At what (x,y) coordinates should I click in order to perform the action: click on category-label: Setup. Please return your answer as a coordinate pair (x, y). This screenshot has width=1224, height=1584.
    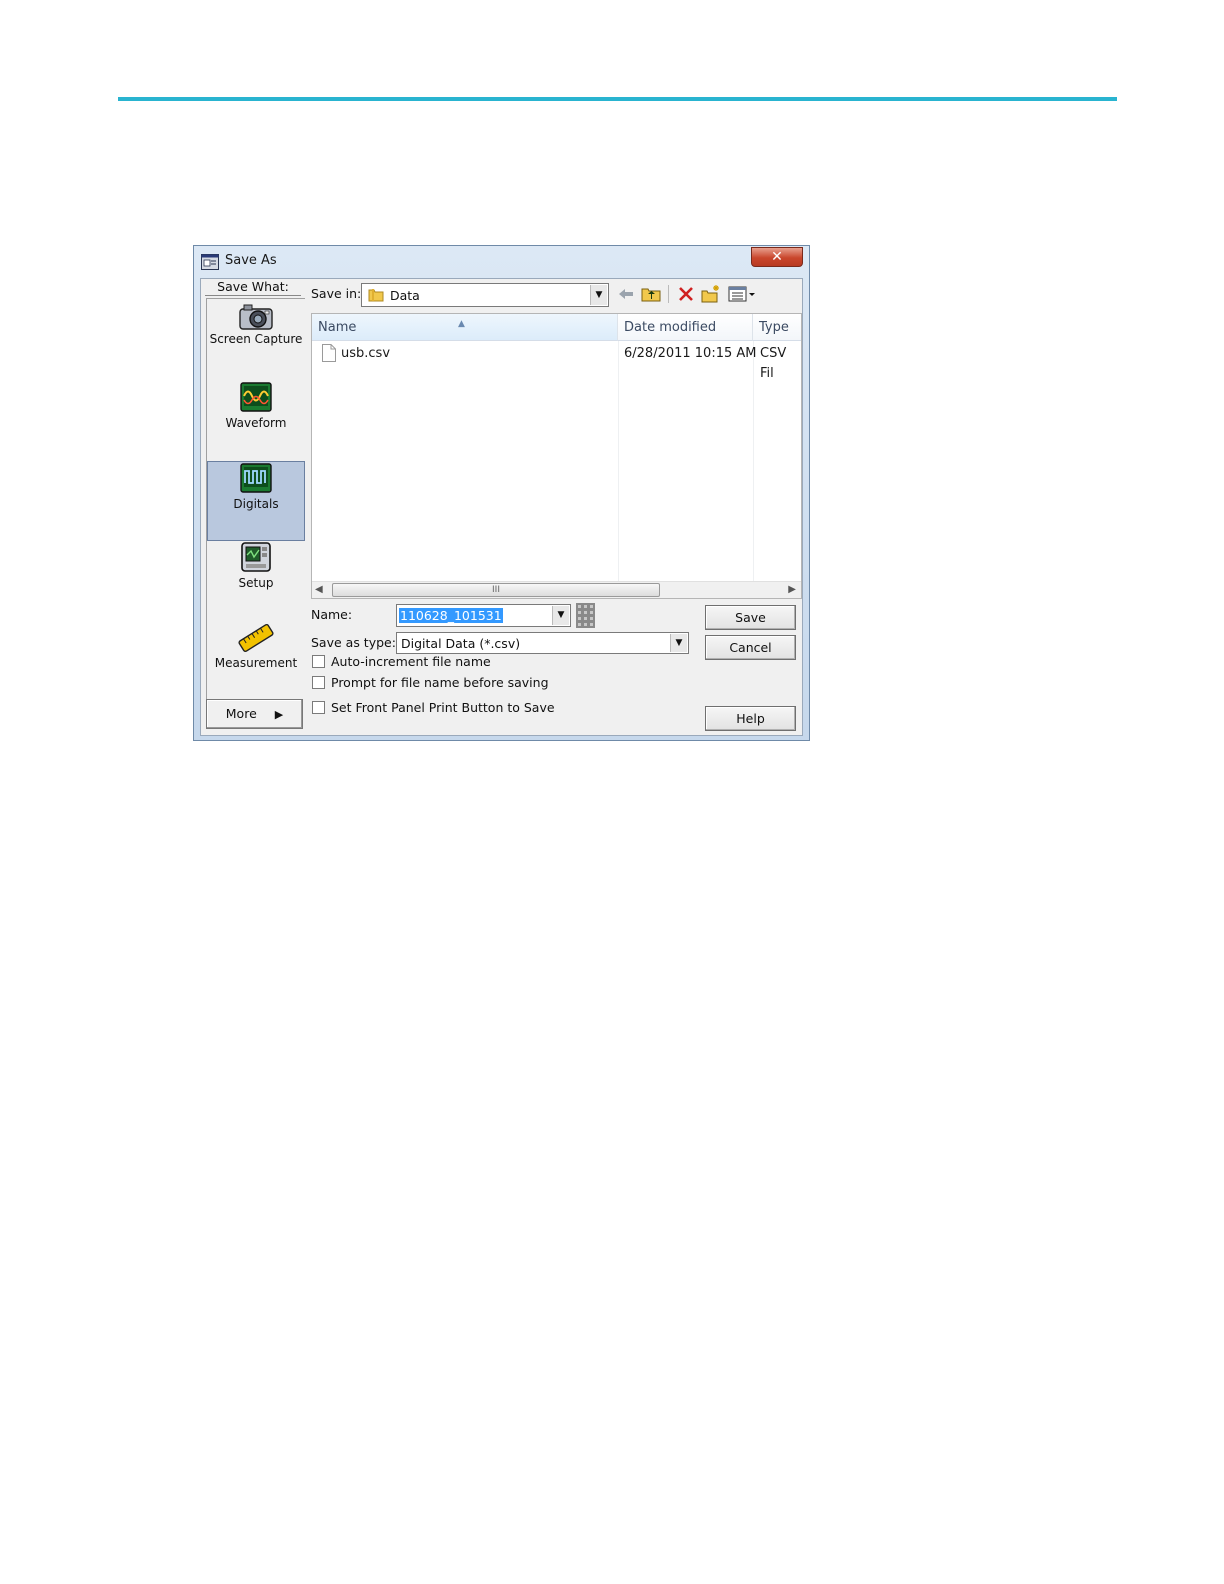
    Looking at the image, I should click on (256, 583).